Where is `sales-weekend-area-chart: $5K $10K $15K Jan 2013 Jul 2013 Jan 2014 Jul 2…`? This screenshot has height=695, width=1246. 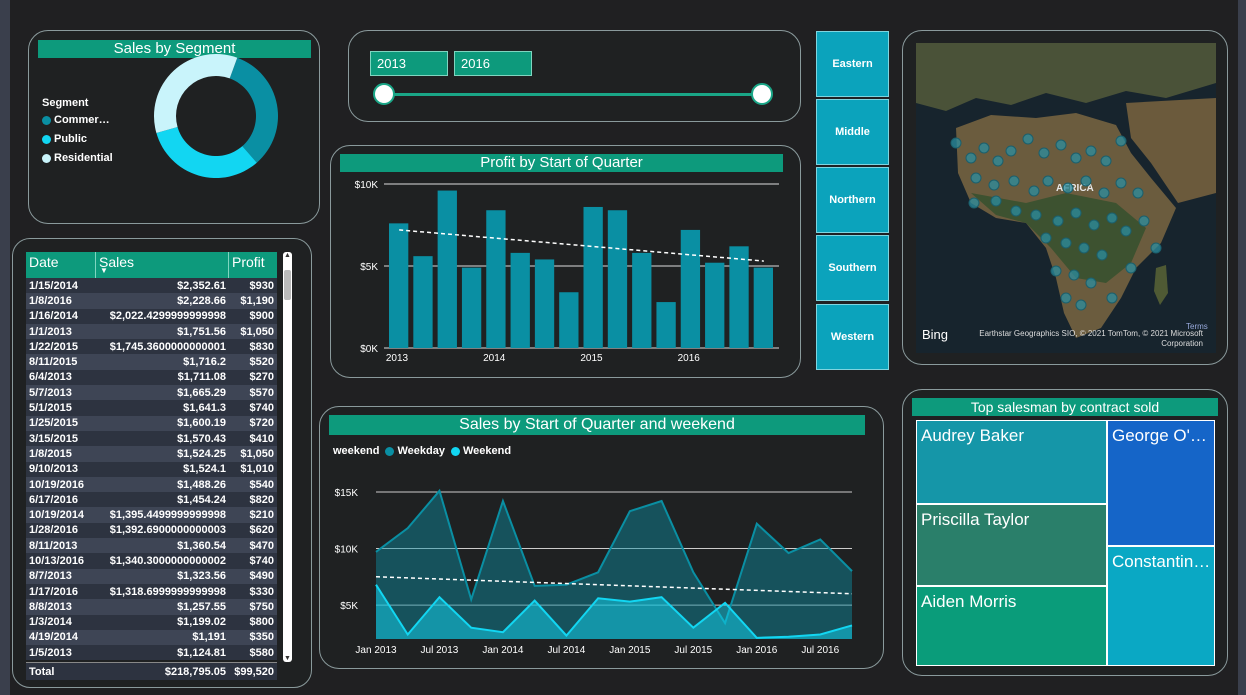 sales-weekend-area-chart: $5K $10K $15K Jan 2013 Jul 2013 Jan 2014 Jul 2… is located at coordinates (594, 572).